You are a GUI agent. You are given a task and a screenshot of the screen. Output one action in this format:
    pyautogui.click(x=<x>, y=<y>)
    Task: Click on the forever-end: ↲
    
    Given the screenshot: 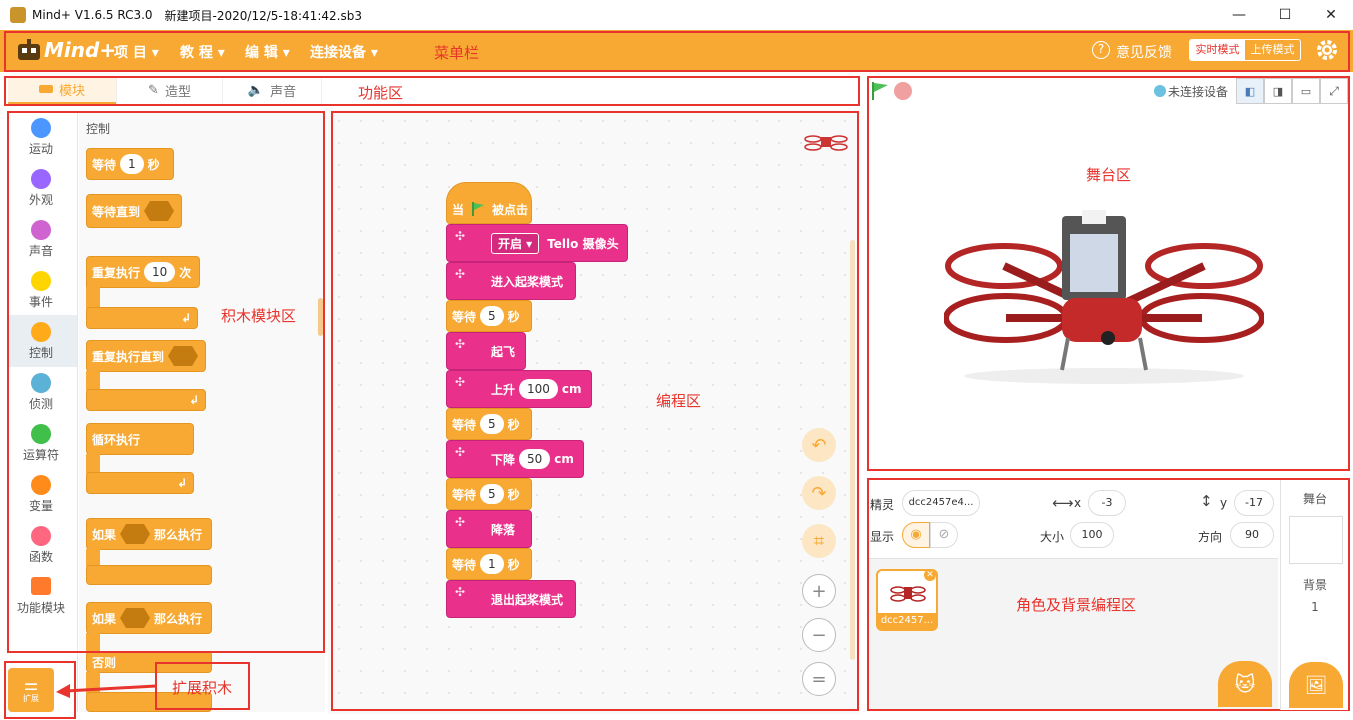 What is the action you would take?
    pyautogui.click(x=140, y=483)
    